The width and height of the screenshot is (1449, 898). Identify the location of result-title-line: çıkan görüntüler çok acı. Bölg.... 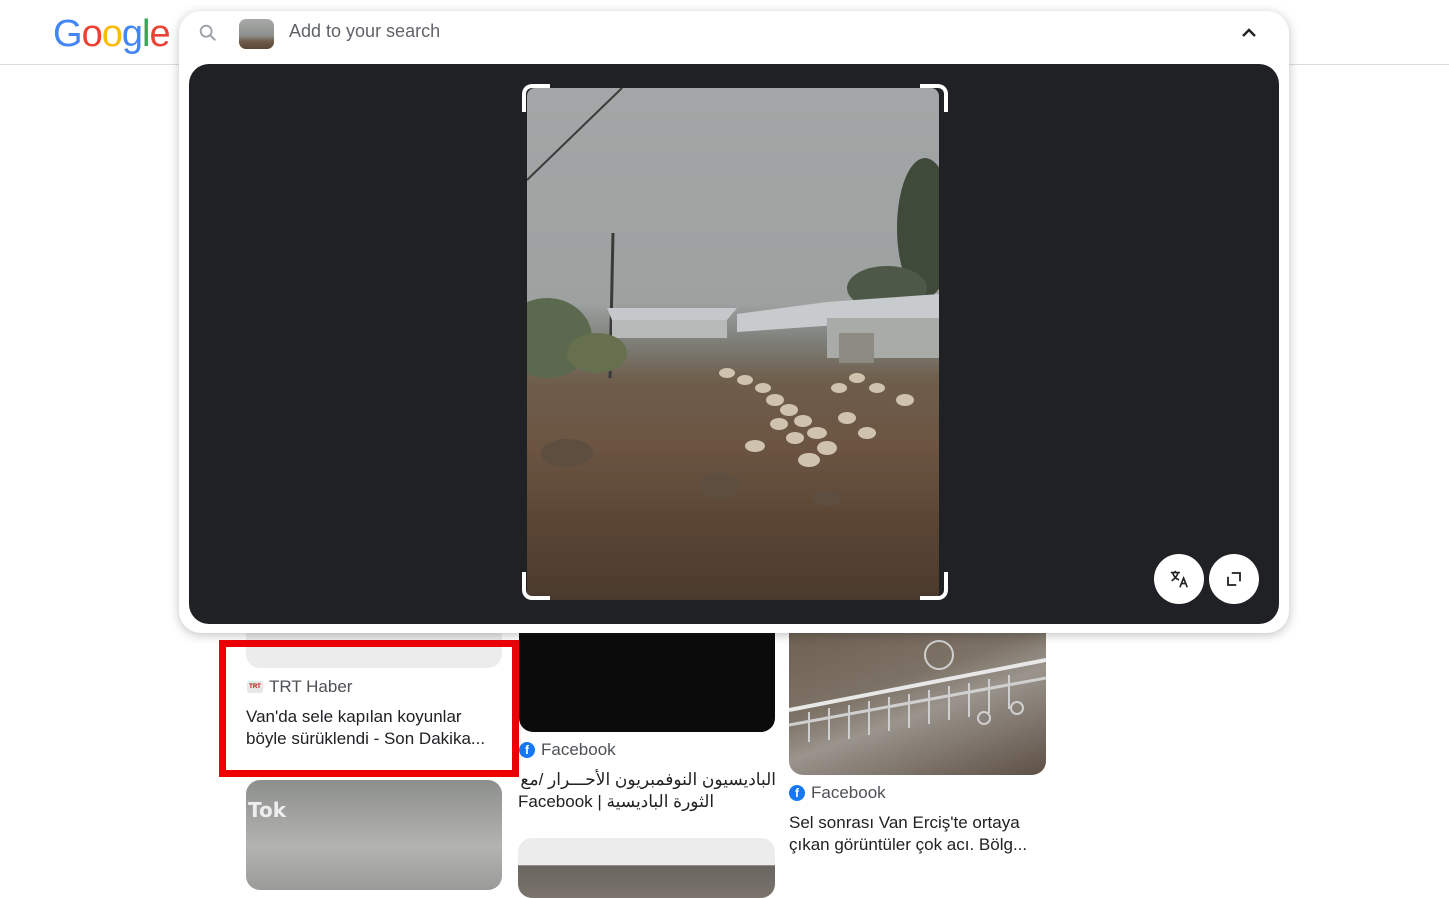
(908, 844).